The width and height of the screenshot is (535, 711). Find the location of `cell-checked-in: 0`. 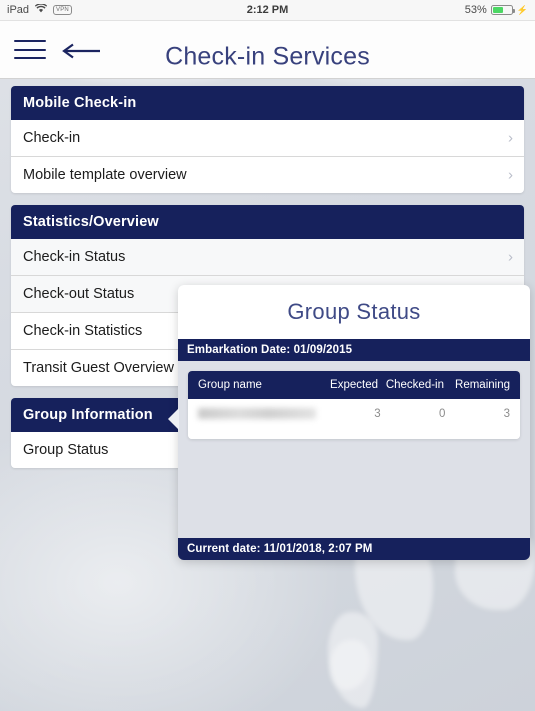

cell-checked-in: 0 is located at coordinates (442, 414).